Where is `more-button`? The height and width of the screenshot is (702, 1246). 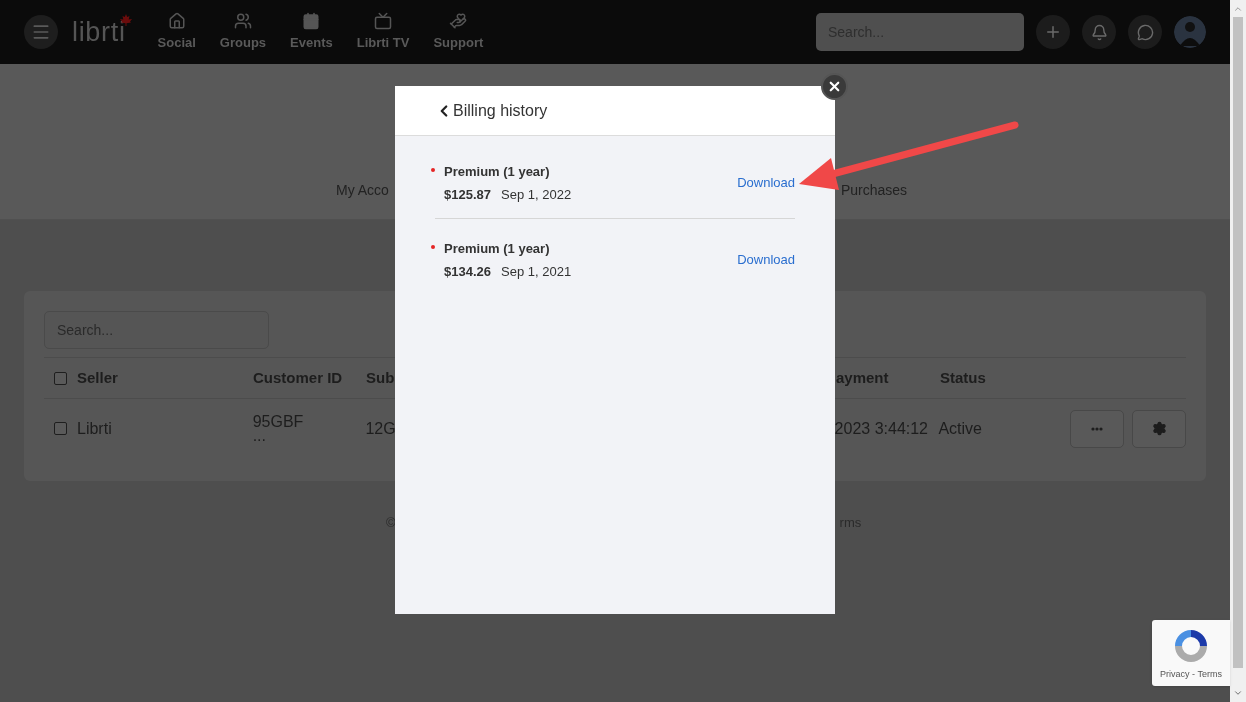 more-button is located at coordinates (1097, 428).